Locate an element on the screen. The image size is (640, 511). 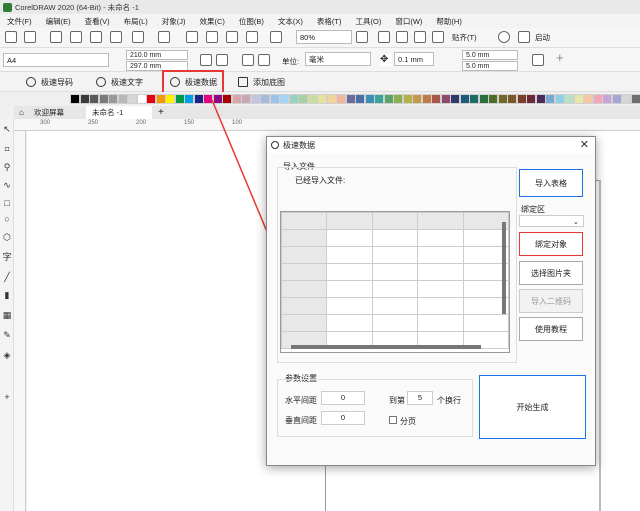
polygon-tool-icon: ⬡ is located at coordinates (7, 237).